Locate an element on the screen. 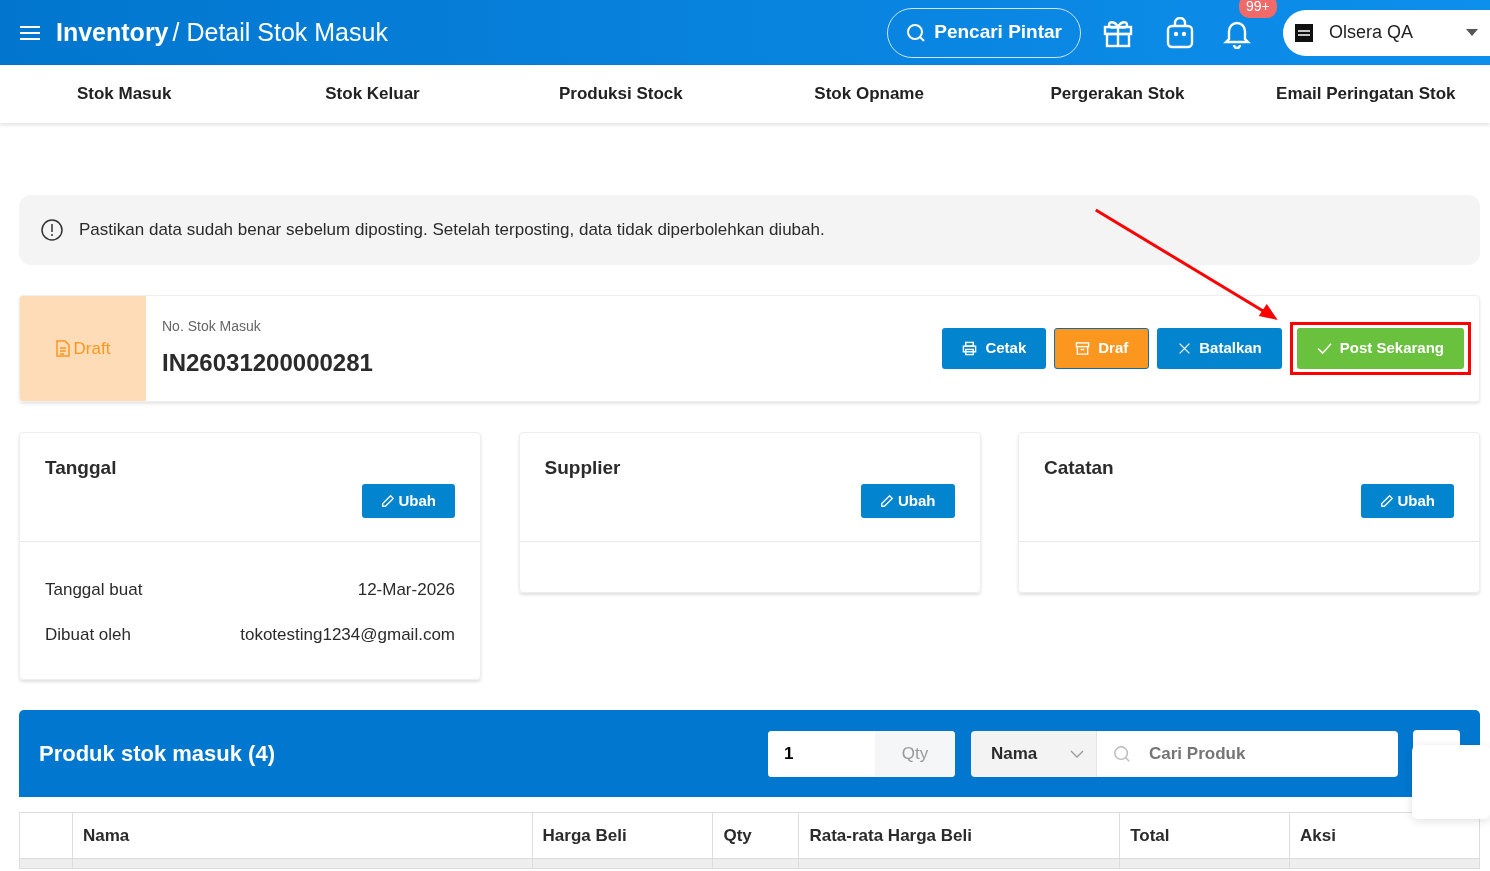 This screenshot has width=1490, height=871. column-header: Nama is located at coordinates (302, 835).